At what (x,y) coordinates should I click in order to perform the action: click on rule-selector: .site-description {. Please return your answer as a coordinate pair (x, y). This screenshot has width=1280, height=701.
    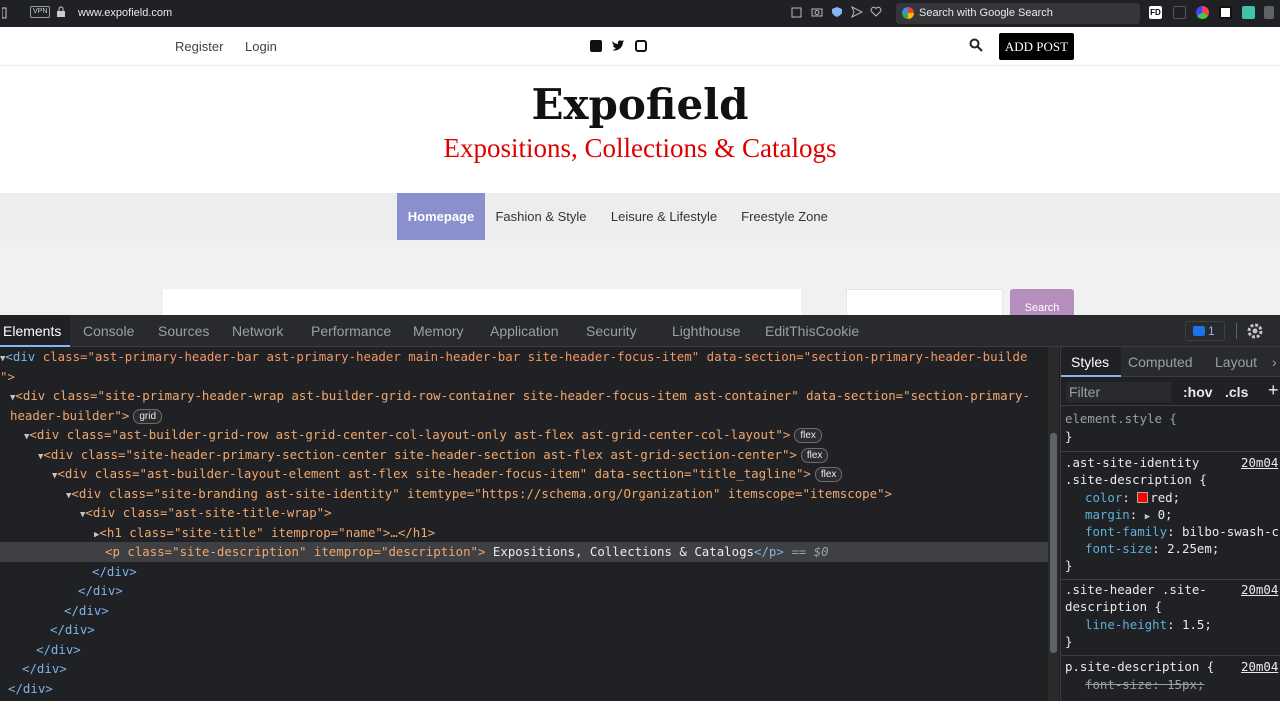
    Looking at the image, I should click on (1136, 479).